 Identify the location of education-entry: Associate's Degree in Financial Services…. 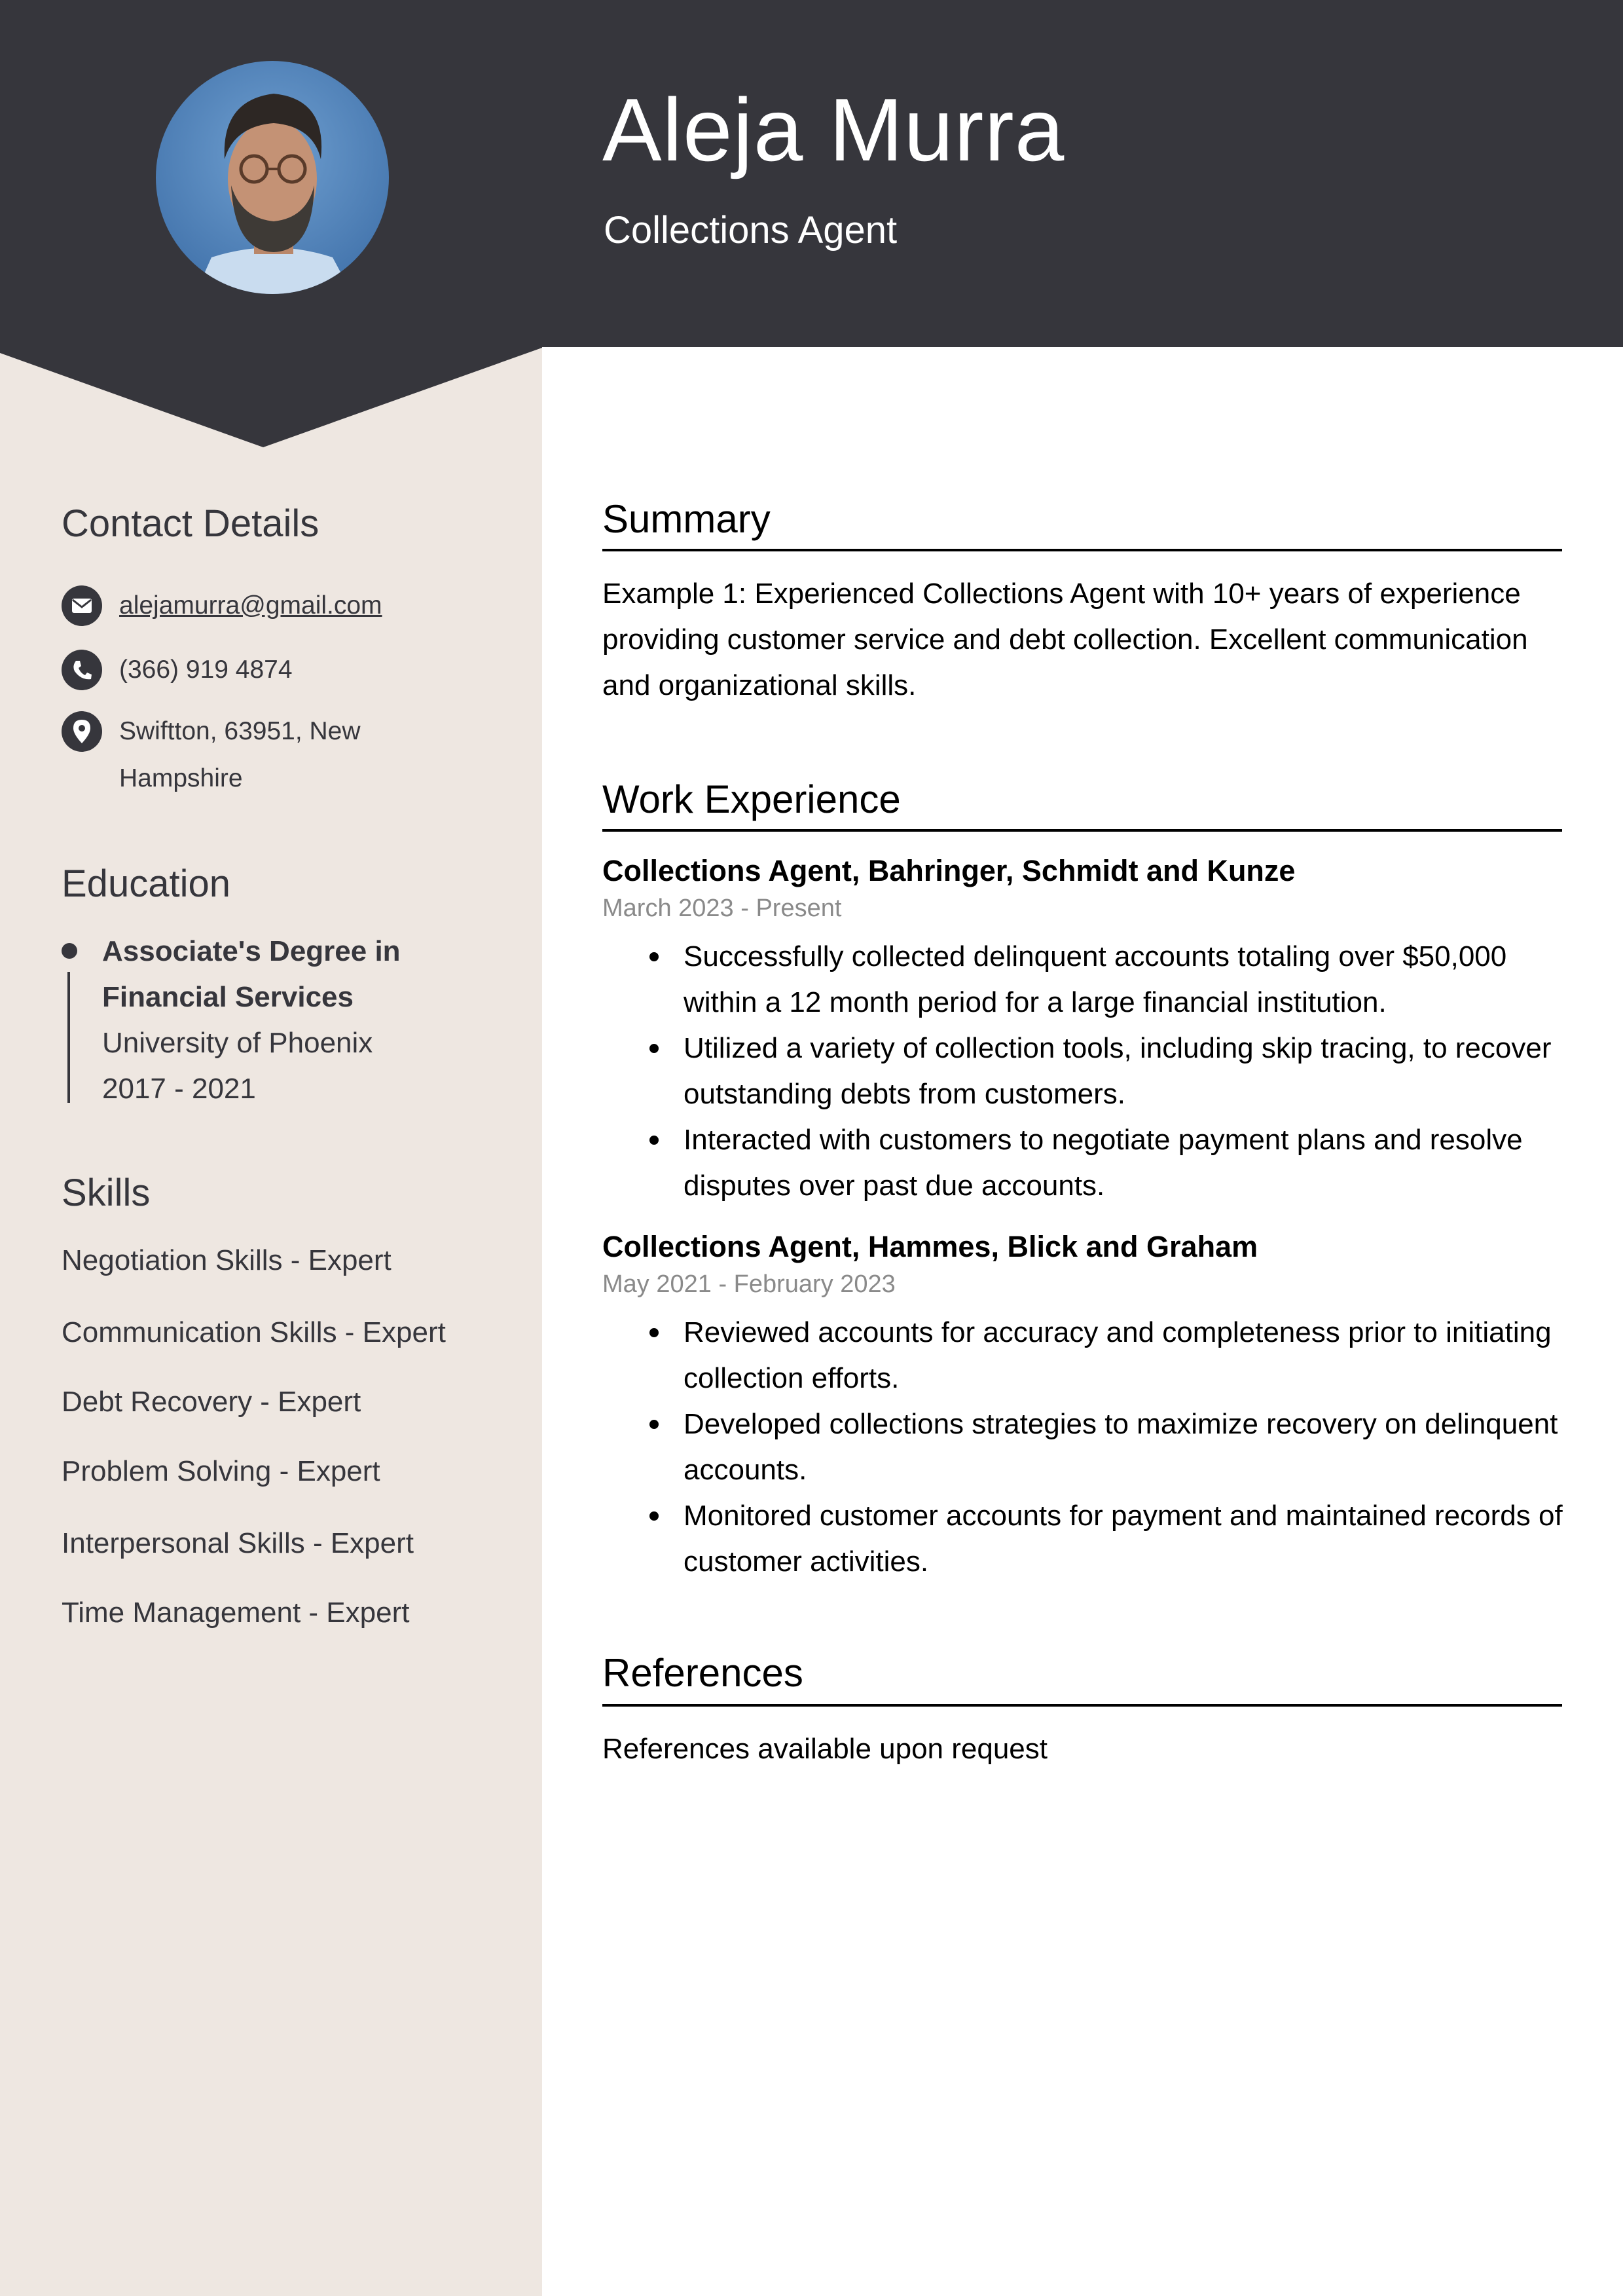
(251, 1021).